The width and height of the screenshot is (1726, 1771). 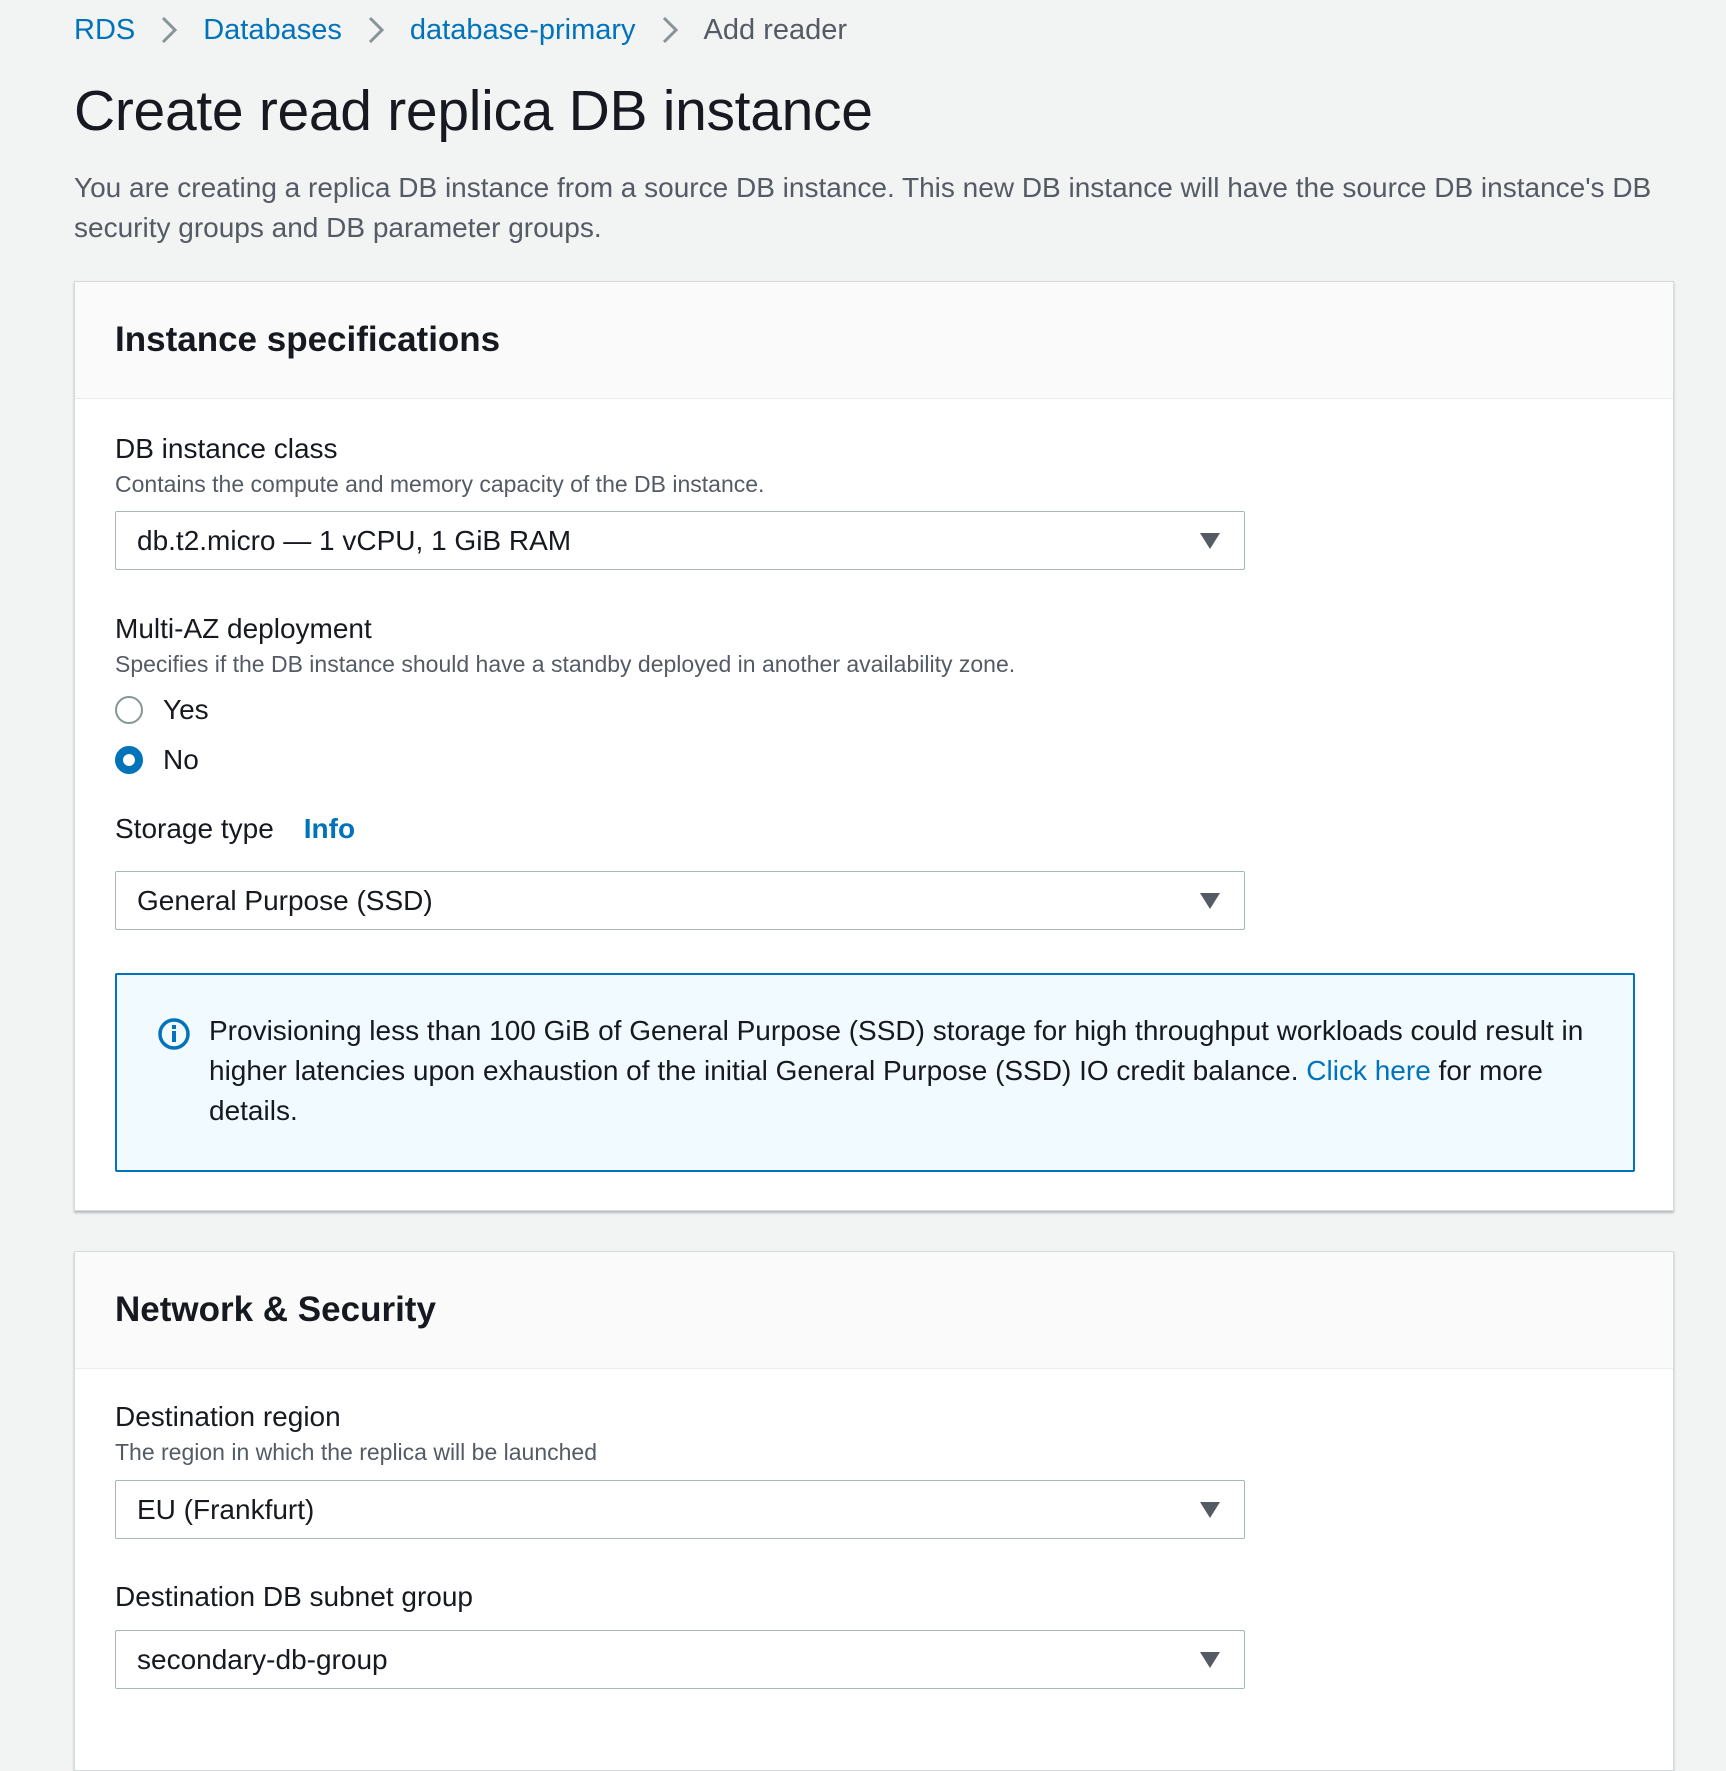 I want to click on radio-yes: Yes, so click(x=162, y=710).